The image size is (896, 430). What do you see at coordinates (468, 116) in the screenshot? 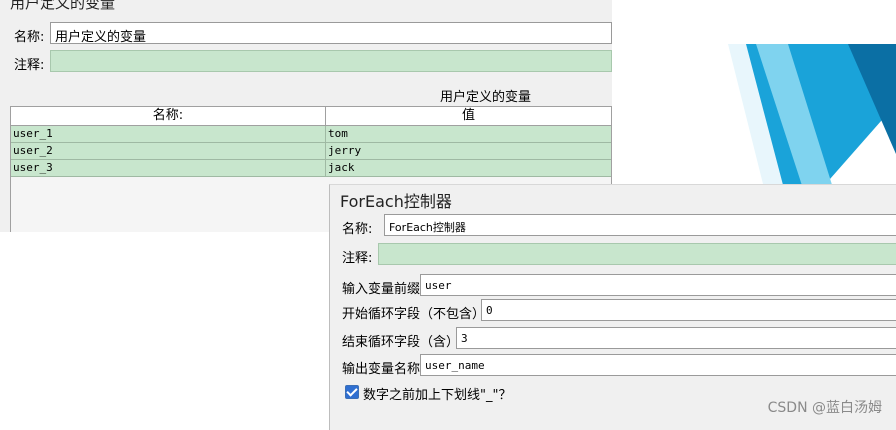
I see `column-header-value: 值` at bounding box center [468, 116].